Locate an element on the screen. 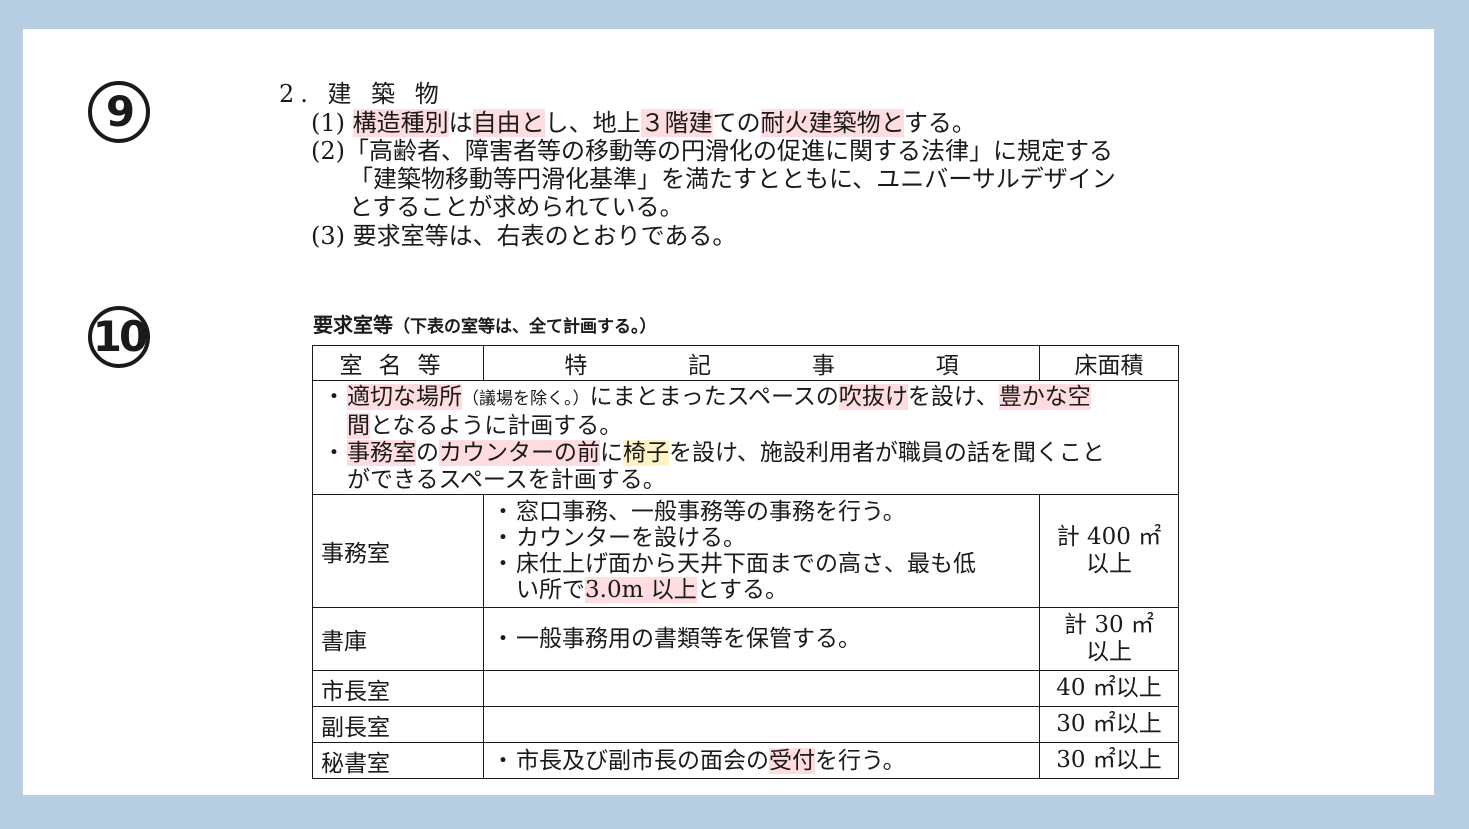 The width and height of the screenshot is (1469, 829). text: の is located at coordinates (427, 453).